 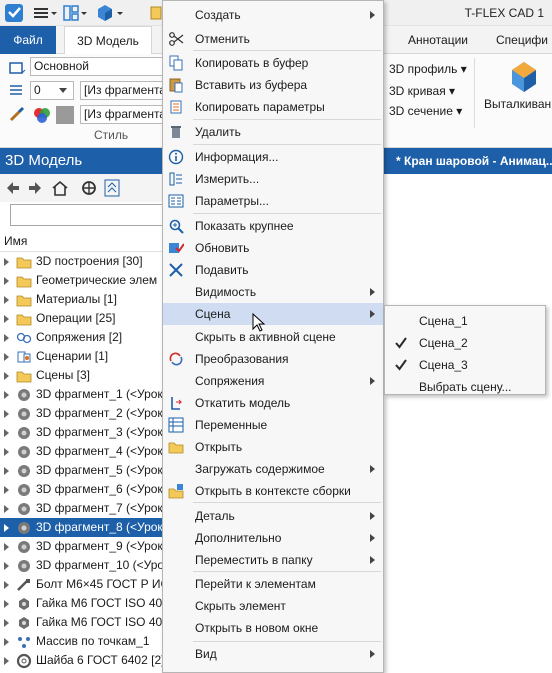 What do you see at coordinates (112, 188) in the screenshot?
I see `expand-icon` at bounding box center [112, 188].